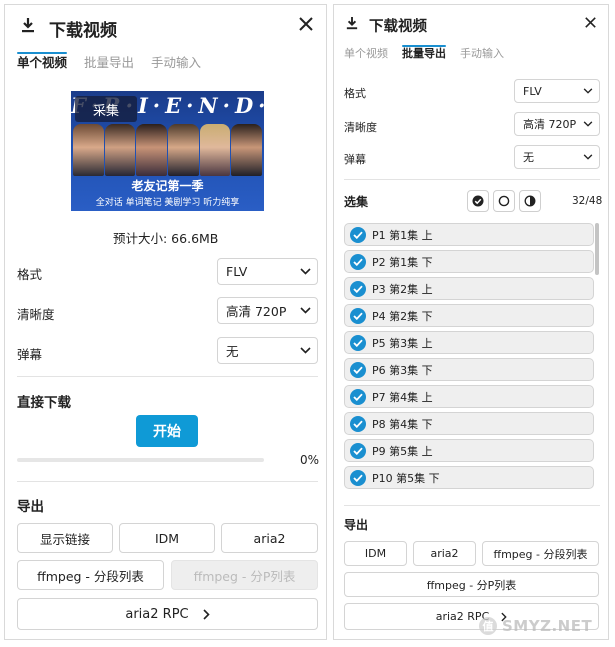 The height and width of the screenshot is (647, 615). I want to click on episode-item: P8 第4集 下, so click(469, 423).